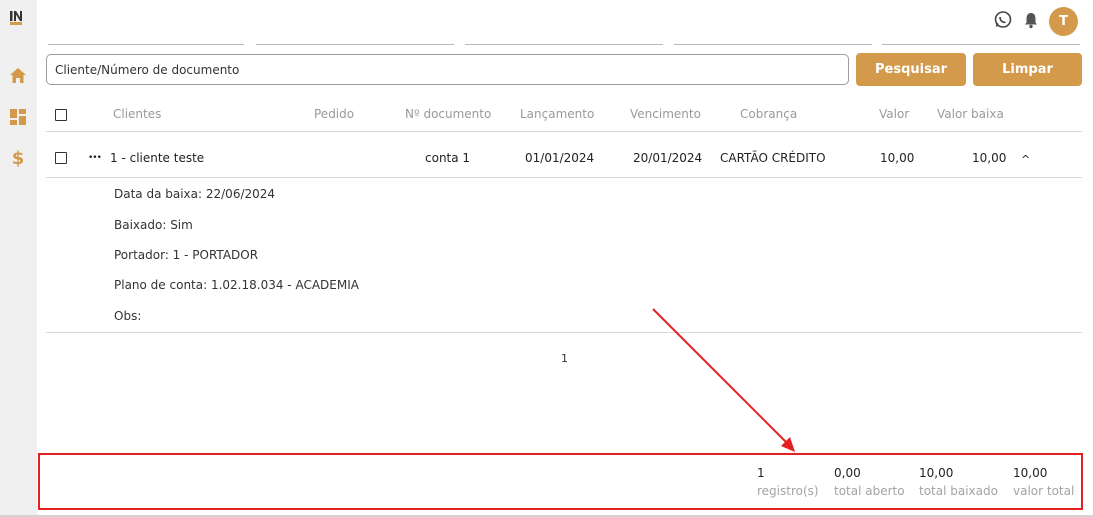 The height and width of the screenshot is (517, 1093). What do you see at coordinates (894, 114) in the screenshot?
I see `column-header-valor: Valor` at bounding box center [894, 114].